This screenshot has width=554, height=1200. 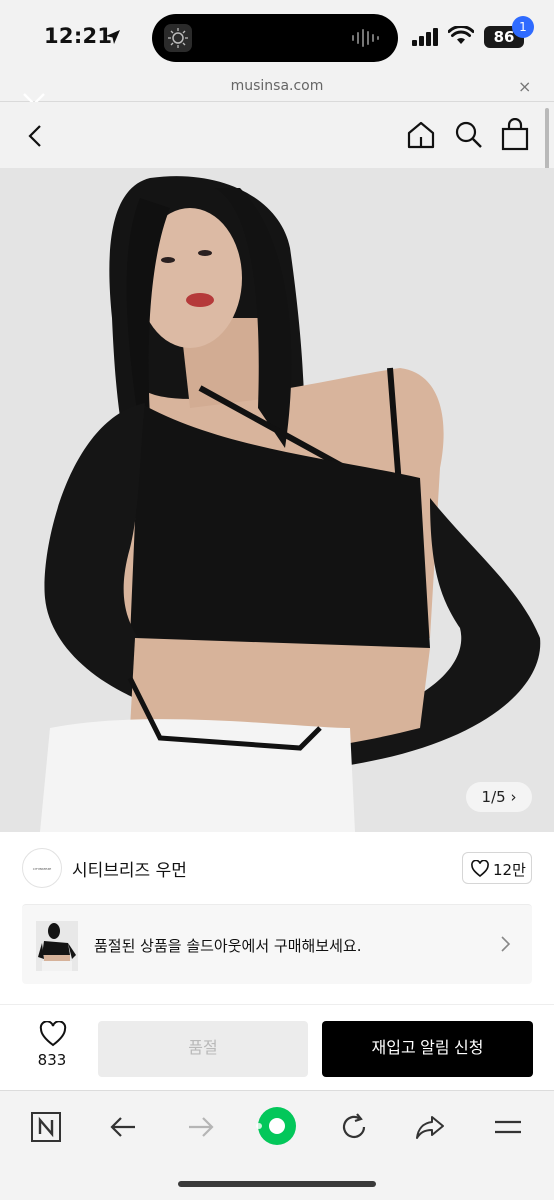 What do you see at coordinates (129, 868) in the screenshot?
I see `brand-name: 시티브리즈 우먼` at bounding box center [129, 868].